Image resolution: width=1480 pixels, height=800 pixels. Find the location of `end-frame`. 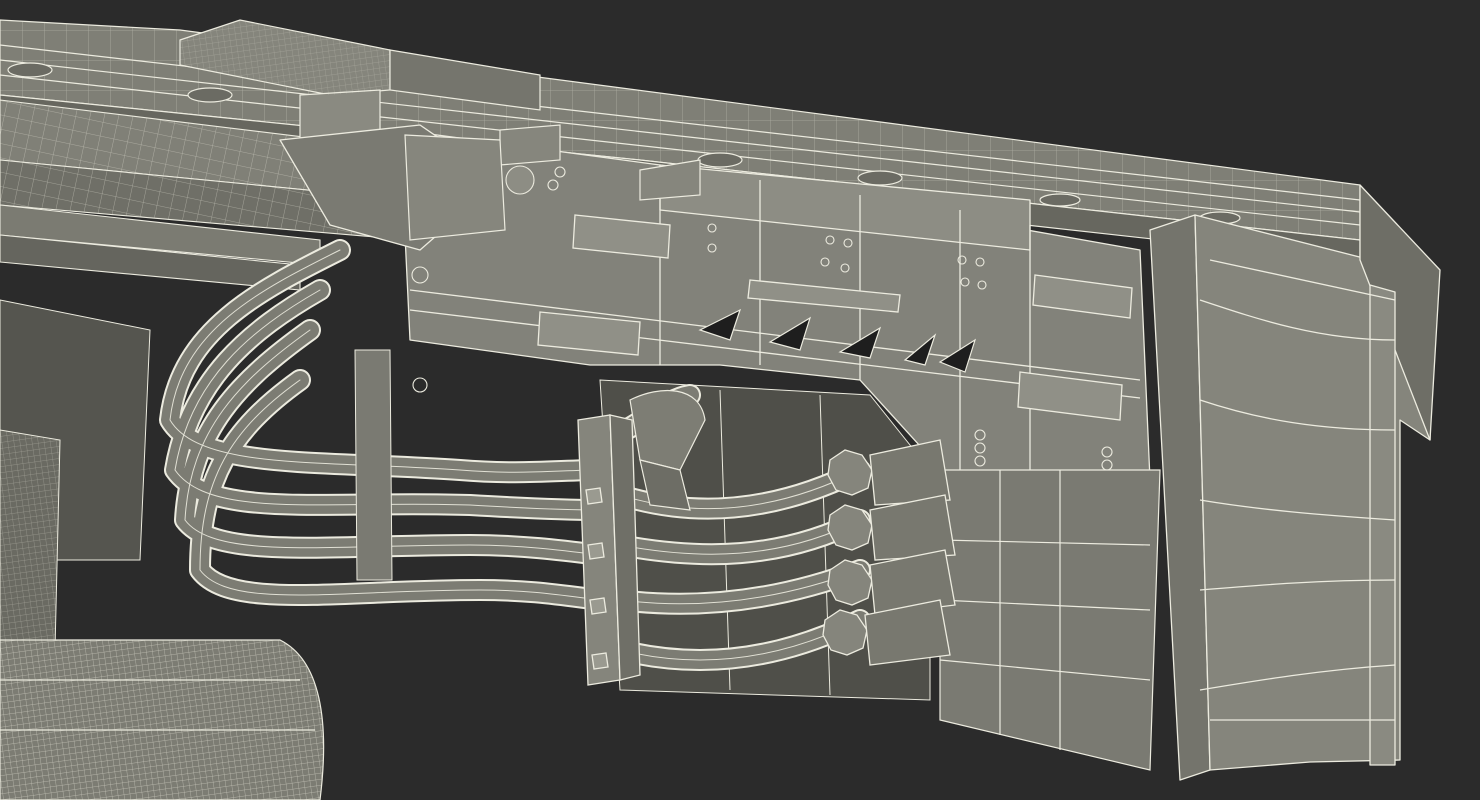

end-frame is located at coordinates (1295, 482).